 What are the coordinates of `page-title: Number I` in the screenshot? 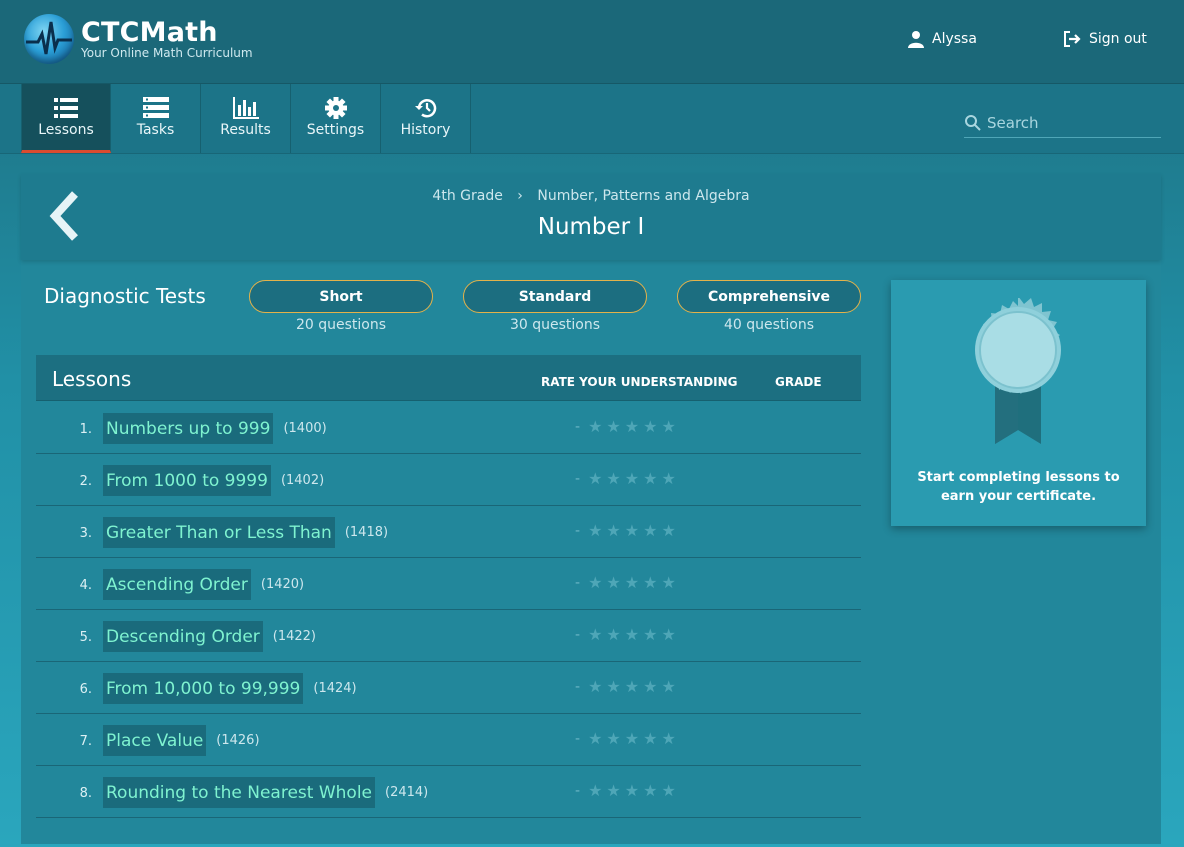 It's located at (591, 227).